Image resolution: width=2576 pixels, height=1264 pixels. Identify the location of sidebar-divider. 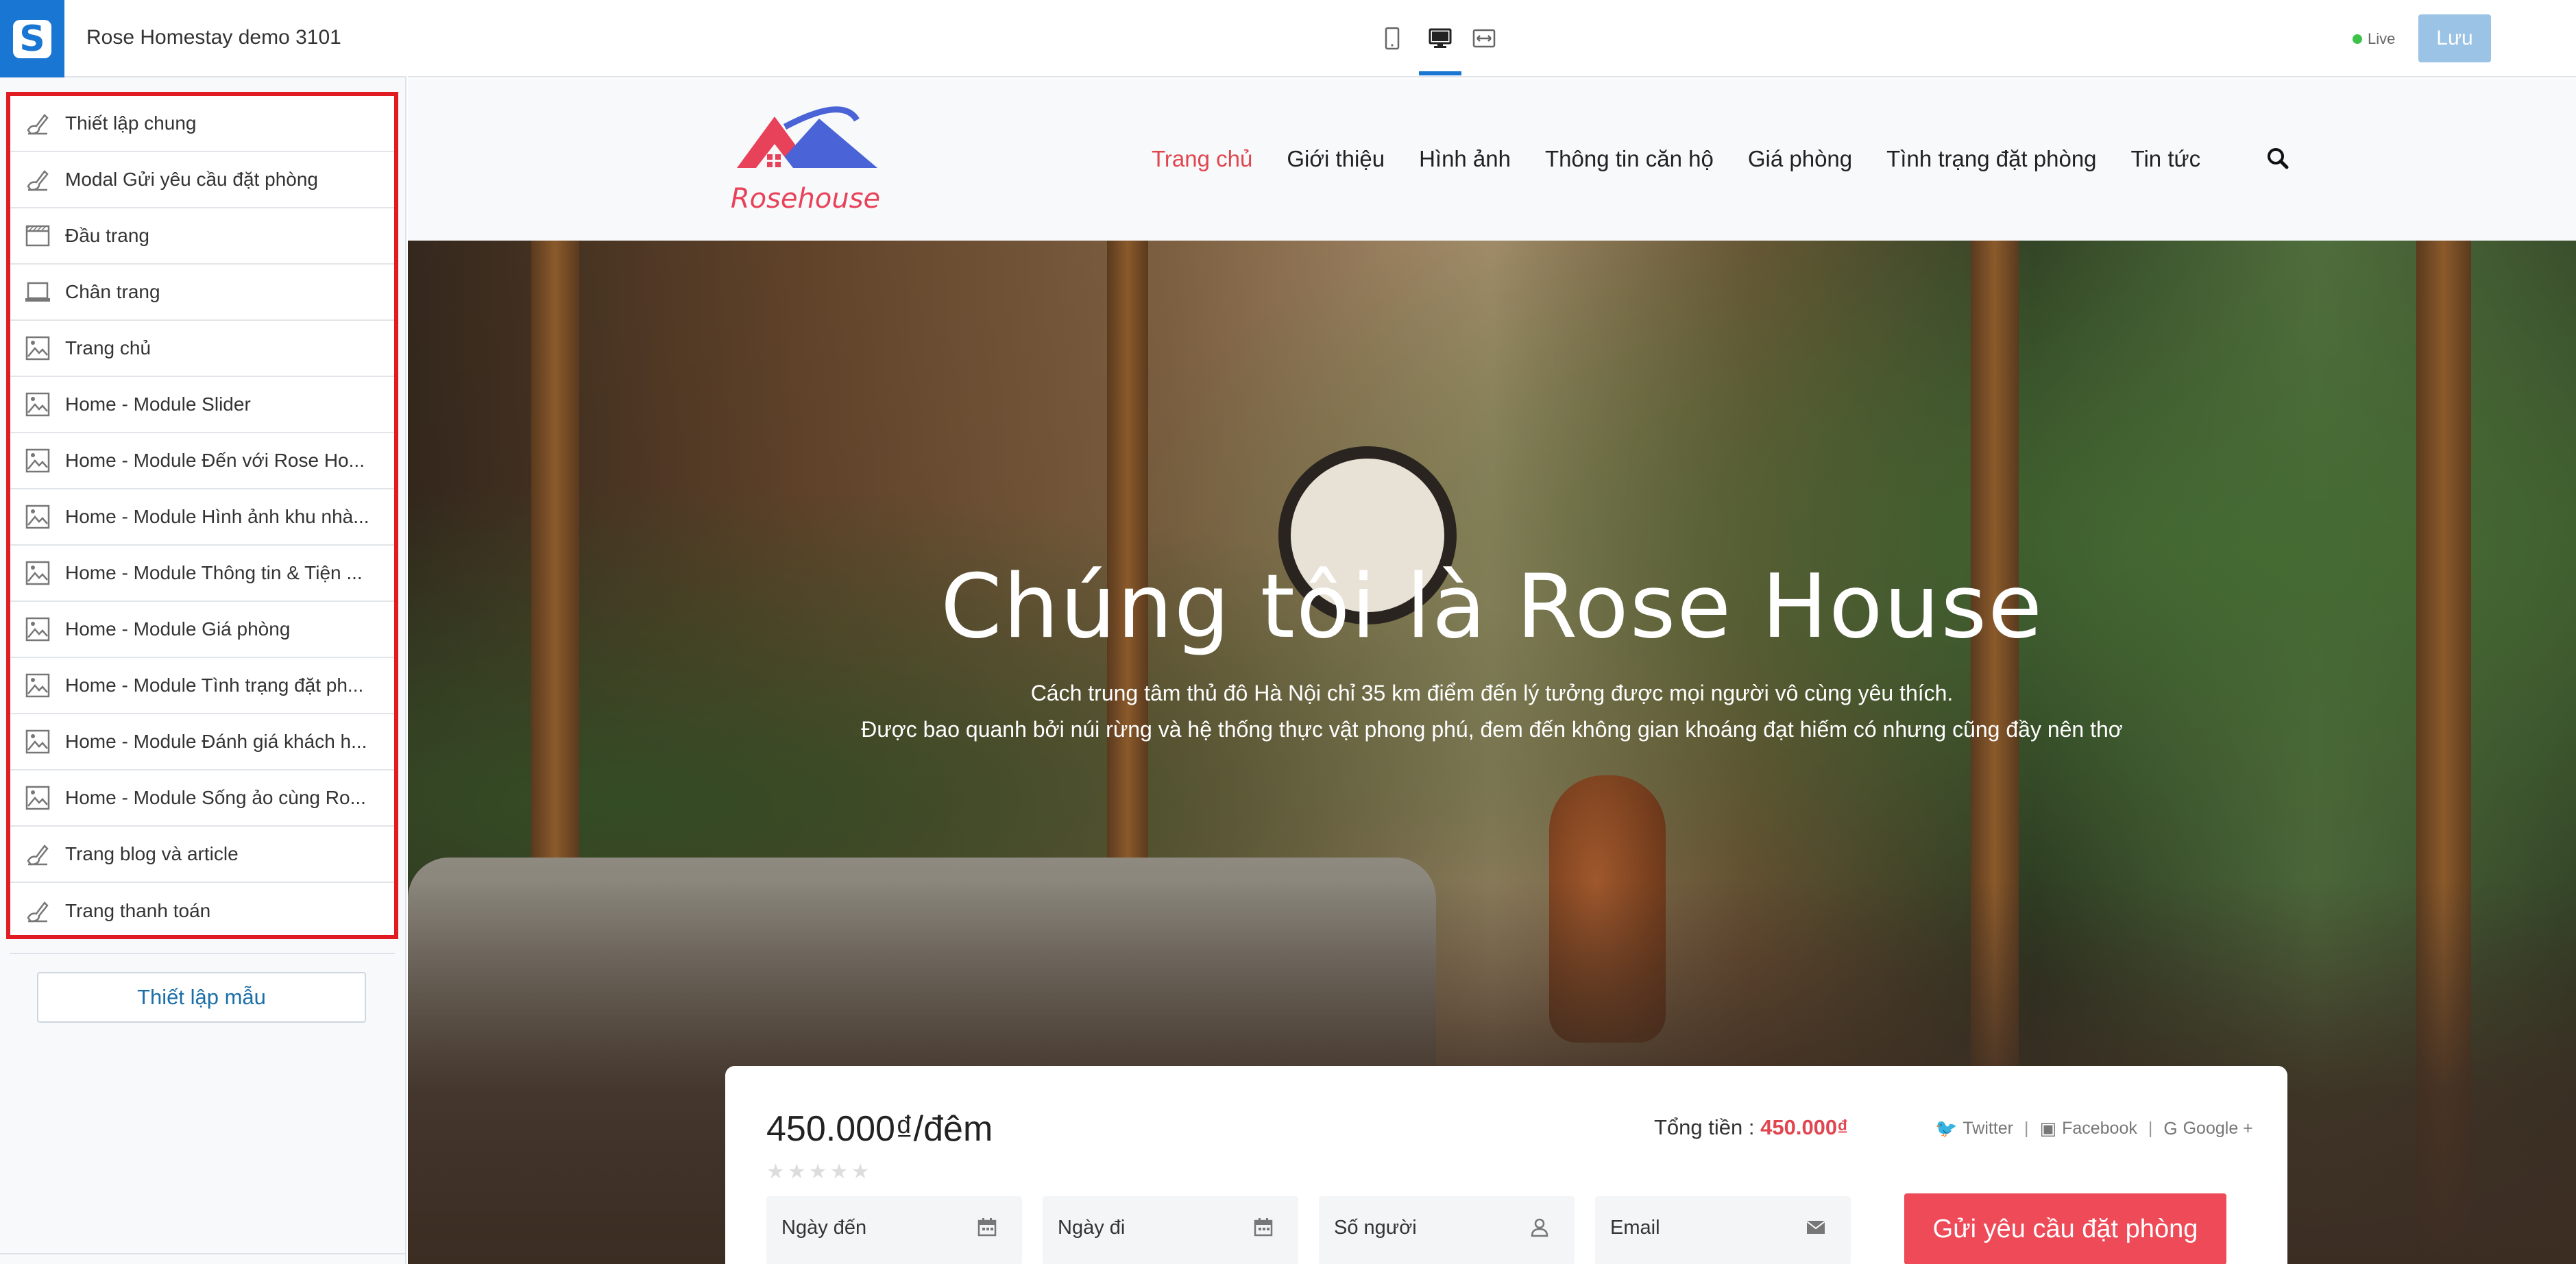
(202, 953).